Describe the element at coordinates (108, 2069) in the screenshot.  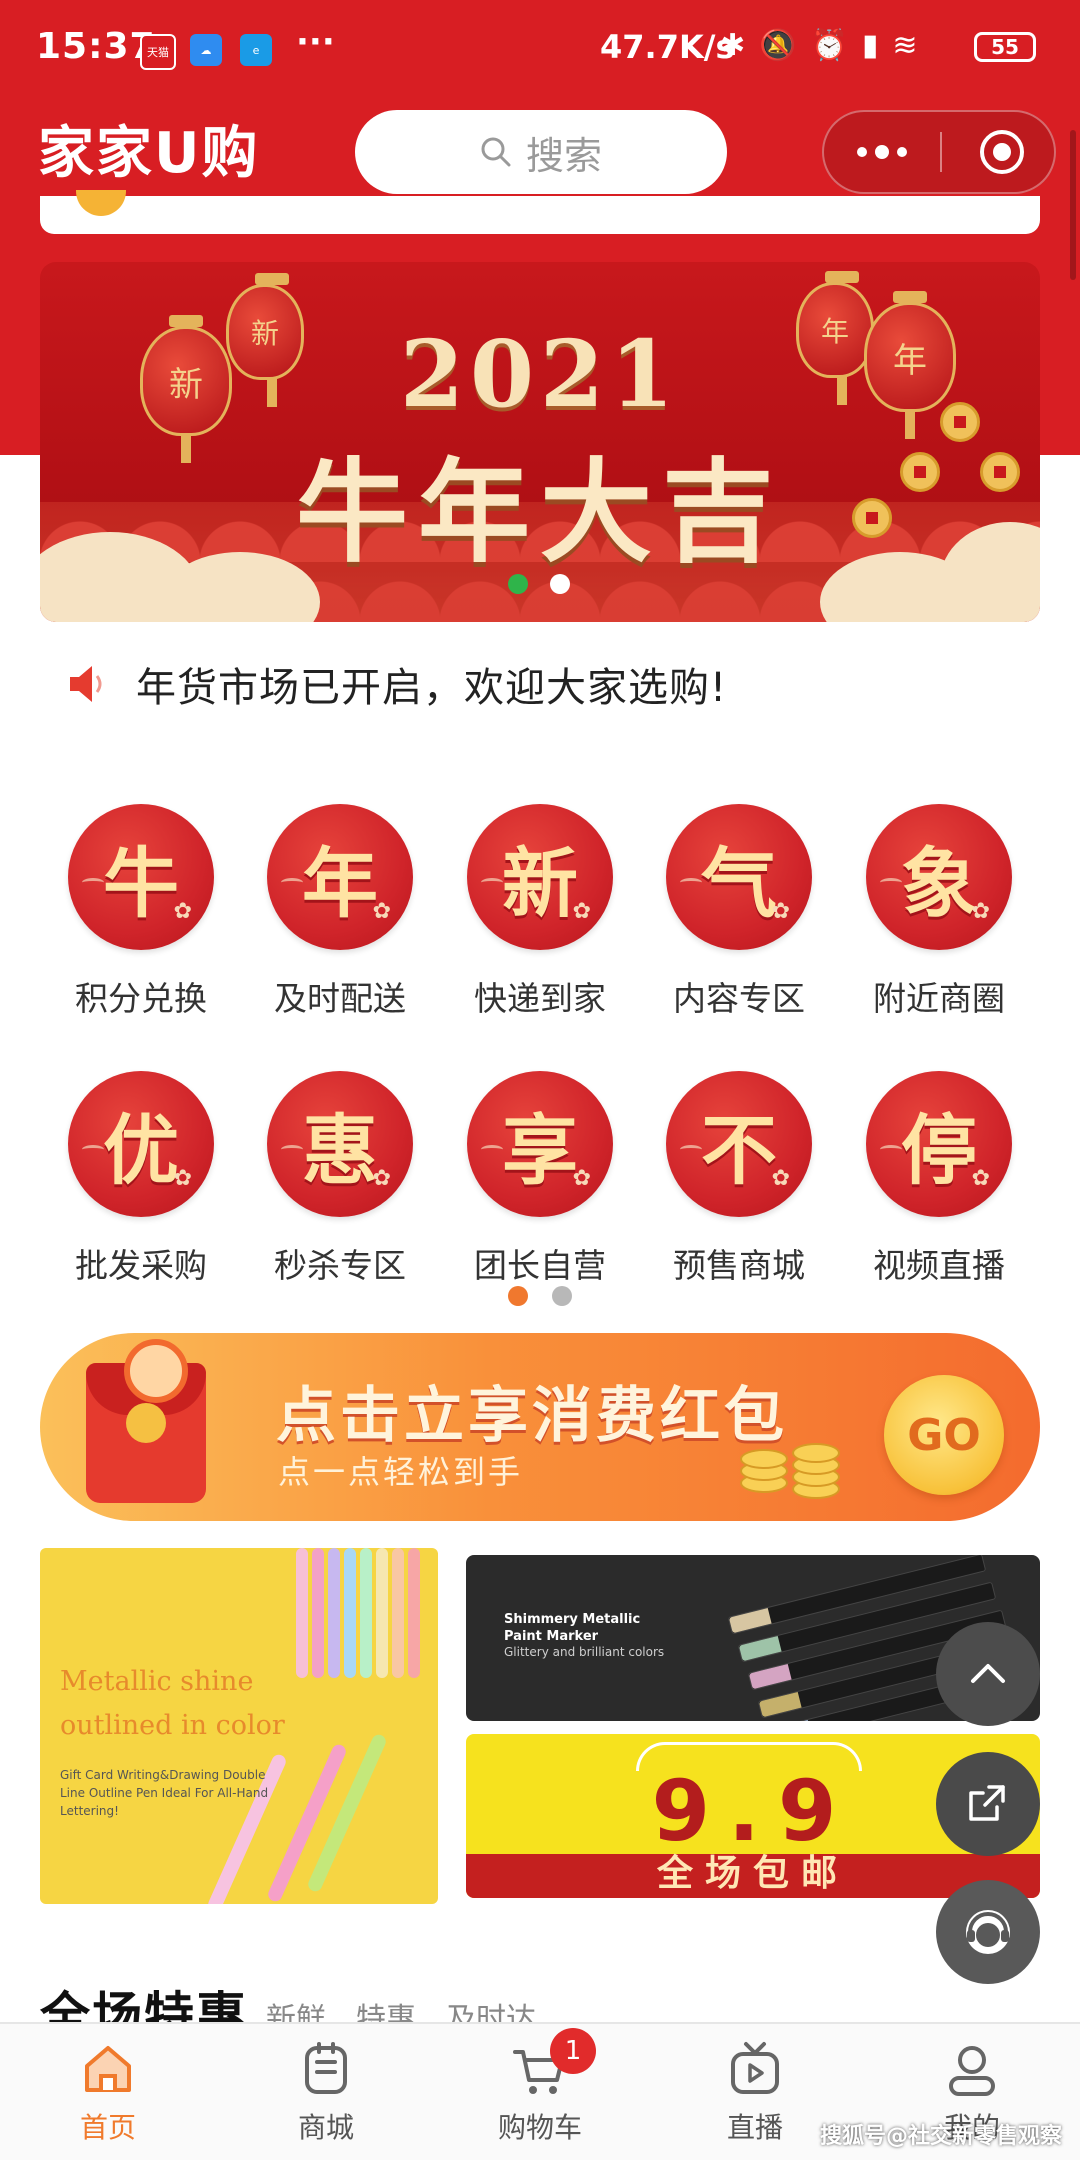
I see `home-icon` at that location.